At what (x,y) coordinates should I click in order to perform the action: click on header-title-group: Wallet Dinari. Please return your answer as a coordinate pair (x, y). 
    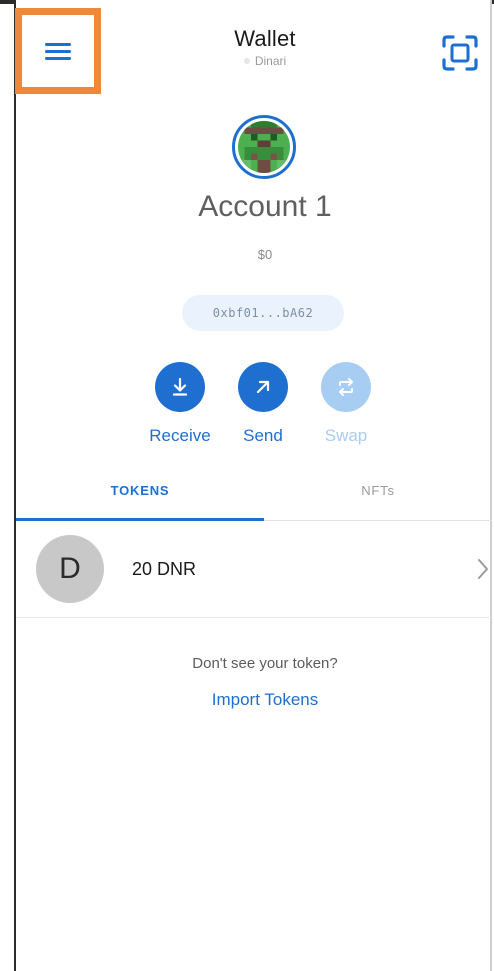
    Looking at the image, I should click on (265, 47).